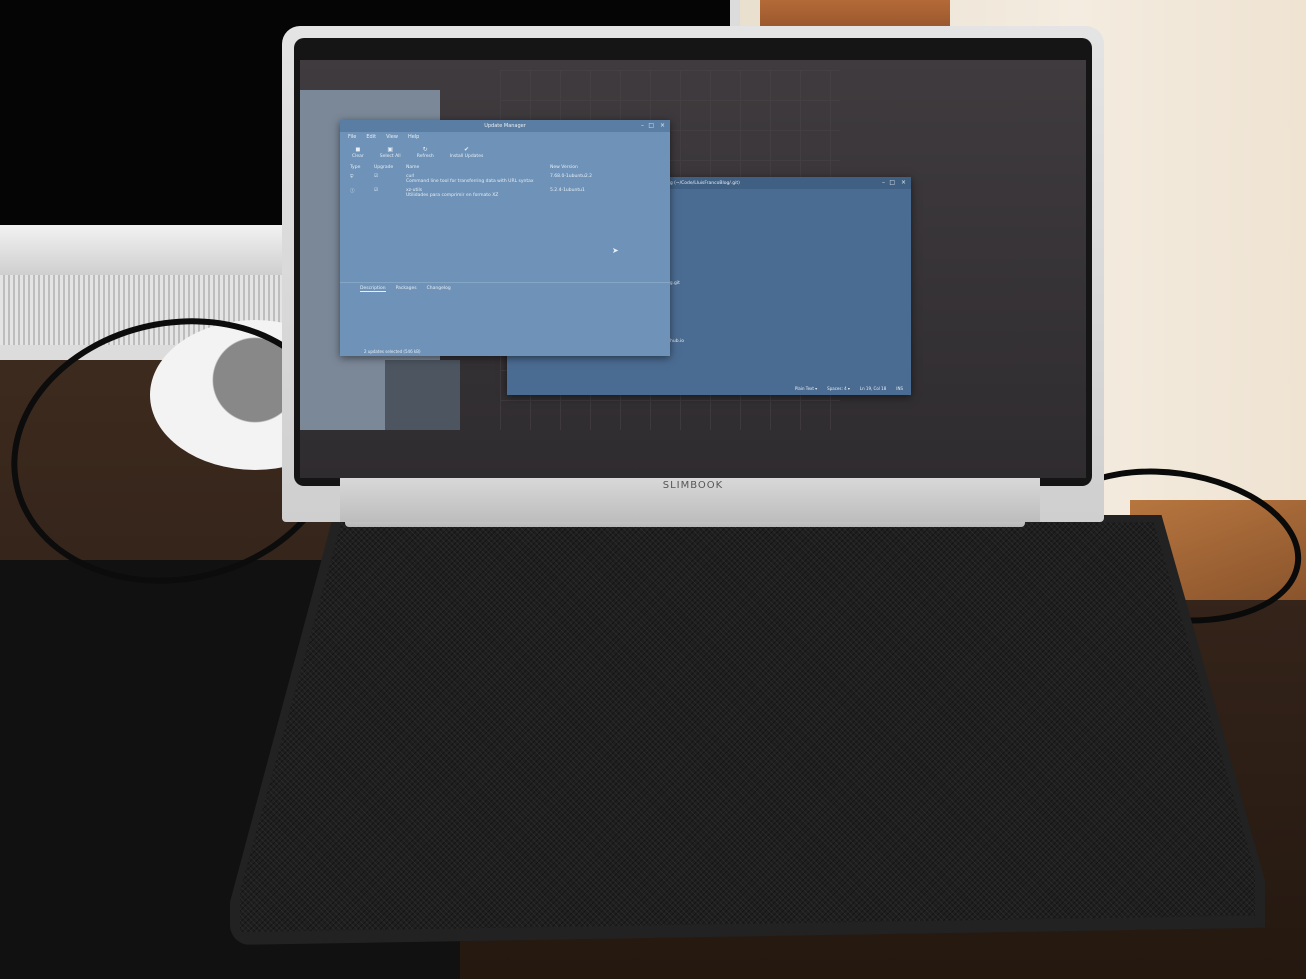  Describe the element at coordinates (873, 388) in the screenshot. I see `cursor-position: Ln 19, Col 18` at that location.